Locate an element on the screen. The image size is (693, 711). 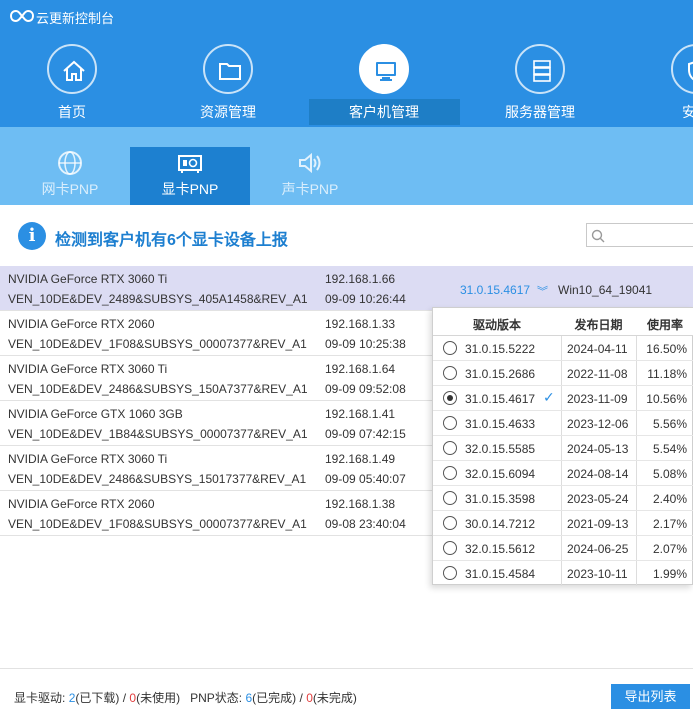
driver-option: 32.0.15.5612 2024-06-25 2.07% is located at coordinates (563, 548).